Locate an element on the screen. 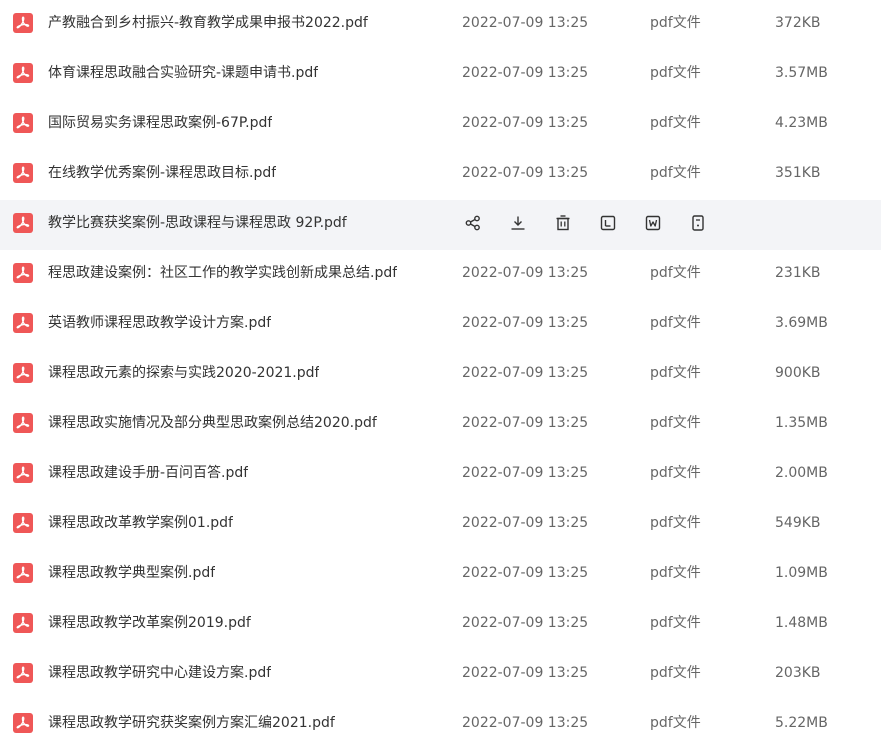 The width and height of the screenshot is (881, 750). file-name: 体育课程思政融合实验研究-课题申请书.pdf is located at coordinates (183, 73).